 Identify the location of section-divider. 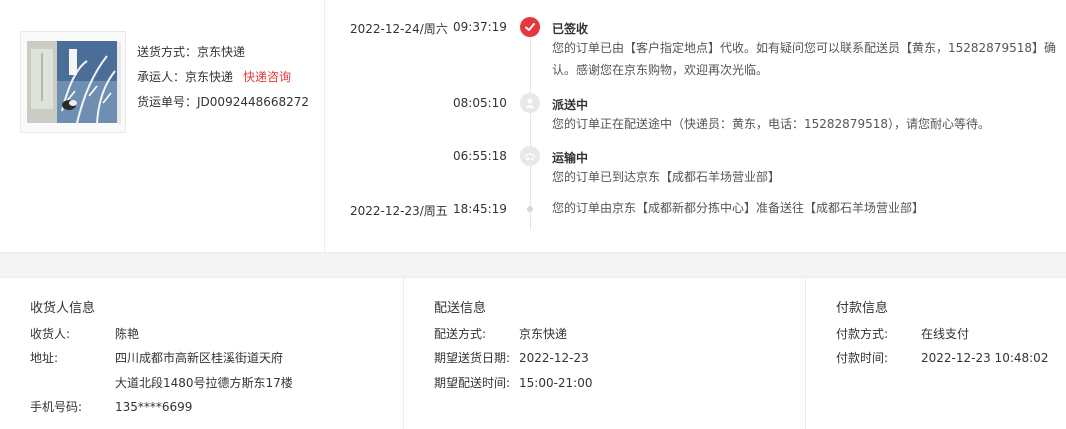
(533, 265).